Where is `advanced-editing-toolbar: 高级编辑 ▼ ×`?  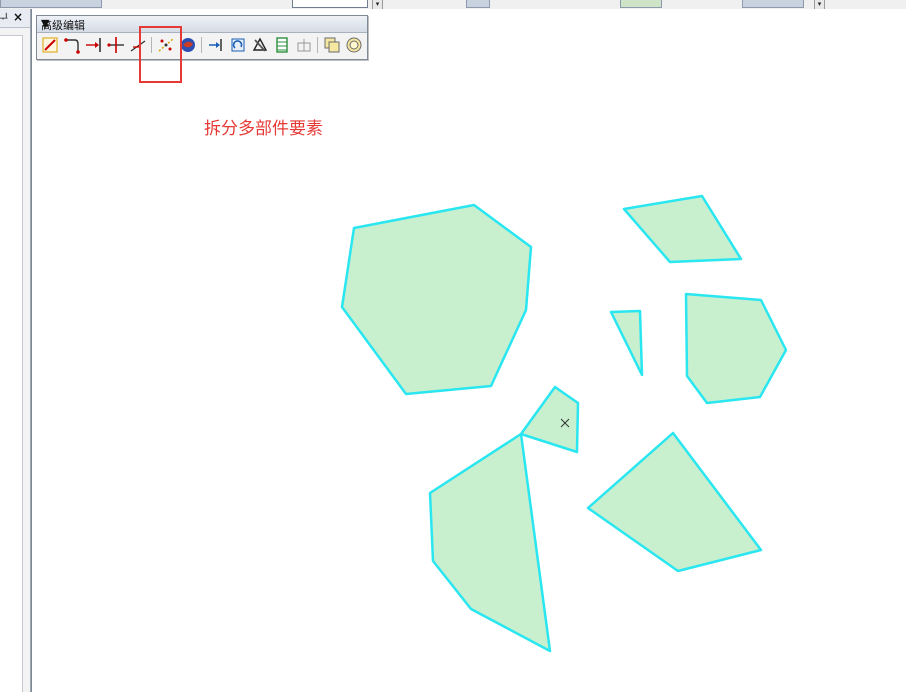 advanced-editing-toolbar: 高级编辑 ▼ × is located at coordinates (202, 37).